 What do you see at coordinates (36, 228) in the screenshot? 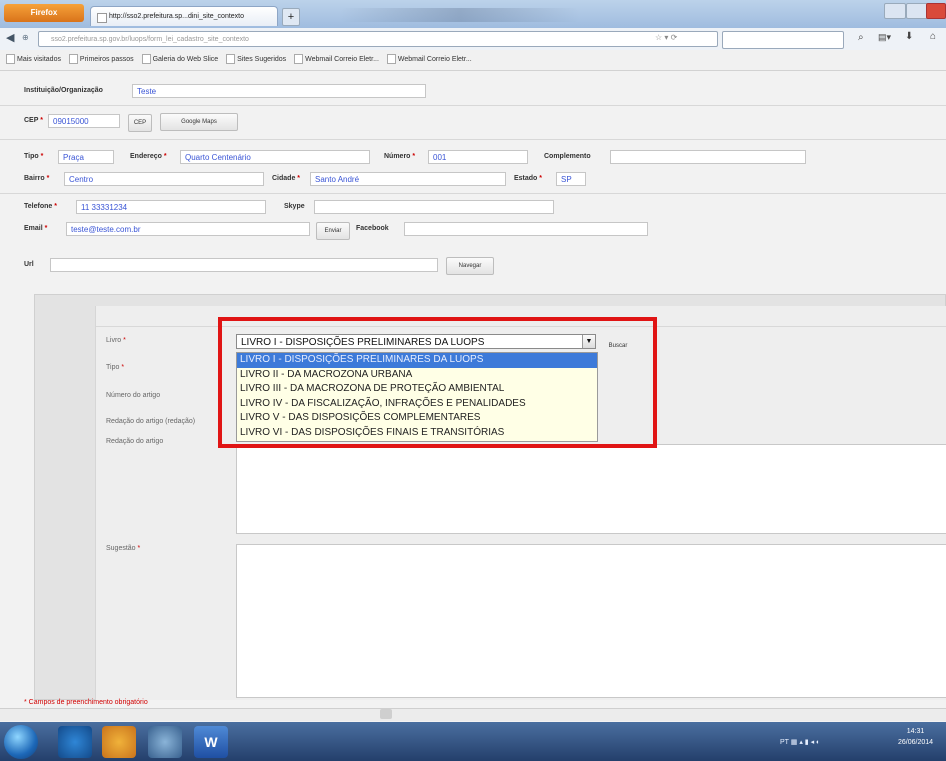
I see `email-label: Email *` at bounding box center [36, 228].